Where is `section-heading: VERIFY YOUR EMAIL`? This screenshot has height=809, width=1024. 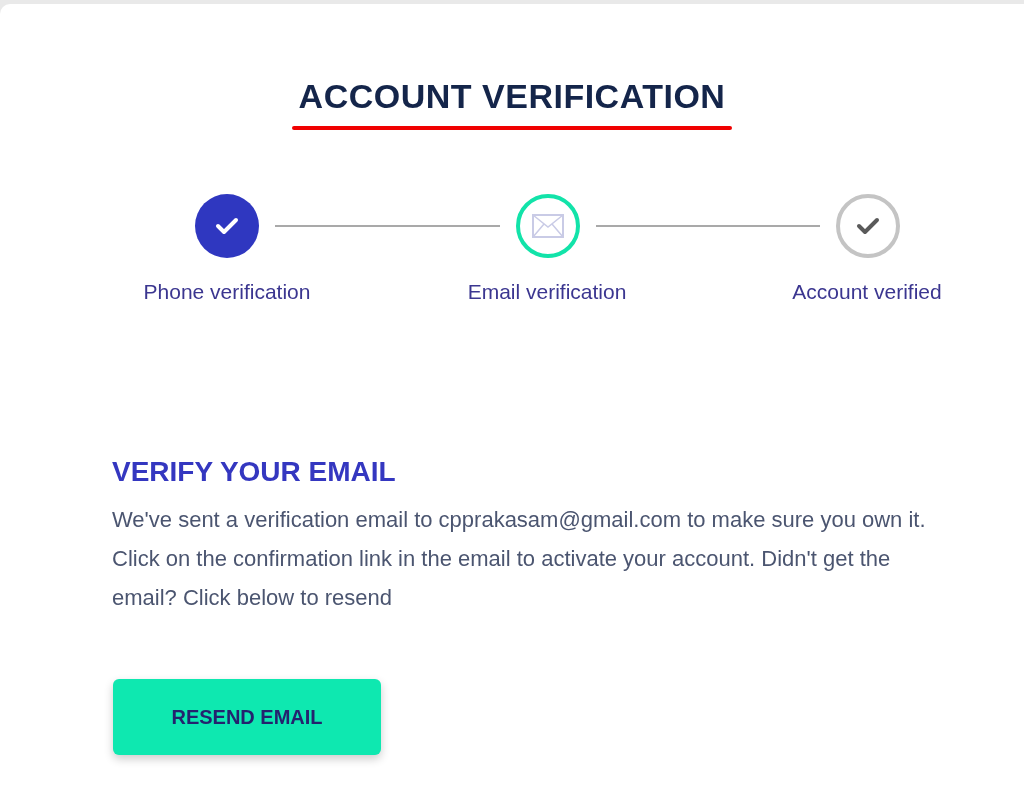 section-heading: VERIFY YOUR EMAIL is located at coordinates (254, 472).